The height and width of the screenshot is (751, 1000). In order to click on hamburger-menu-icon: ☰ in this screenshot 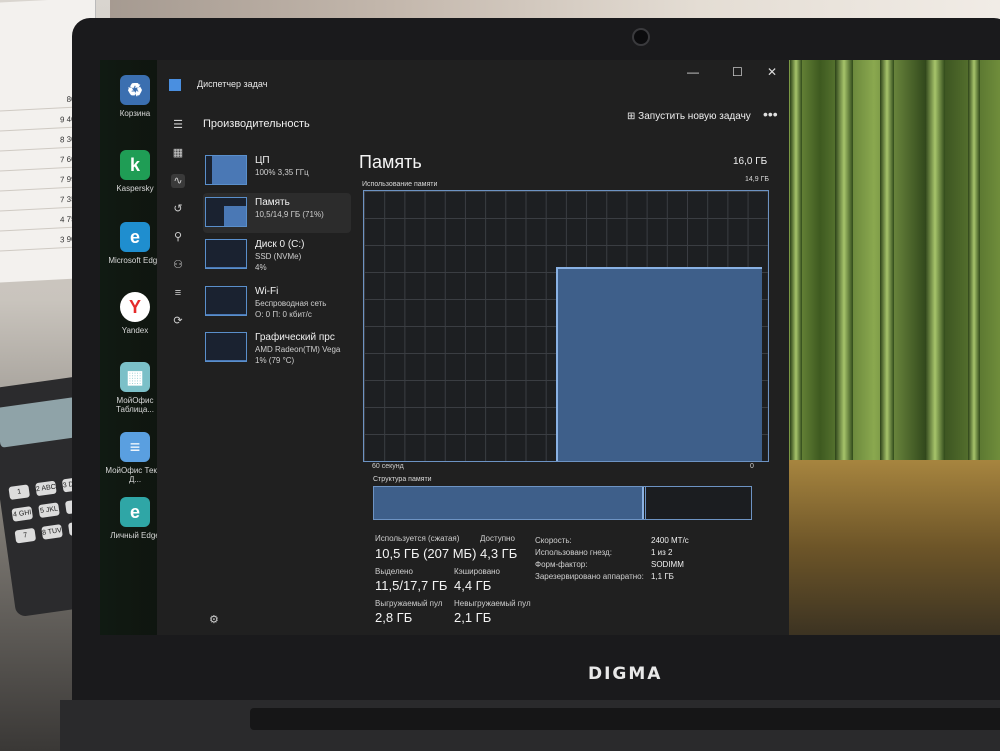, I will do `click(178, 125)`.